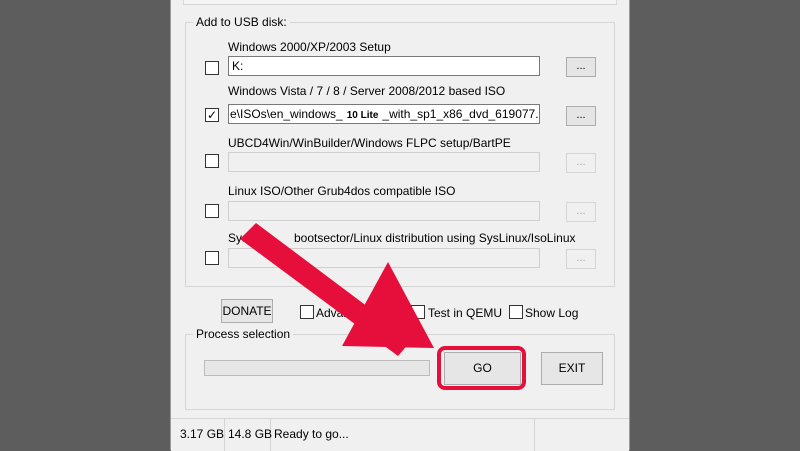 This screenshot has height=451, width=800. What do you see at coordinates (461, 114) in the screenshot?
I see `iso-path-suffix: _with_sp1_x86_dvd_619077.iso` at bounding box center [461, 114].